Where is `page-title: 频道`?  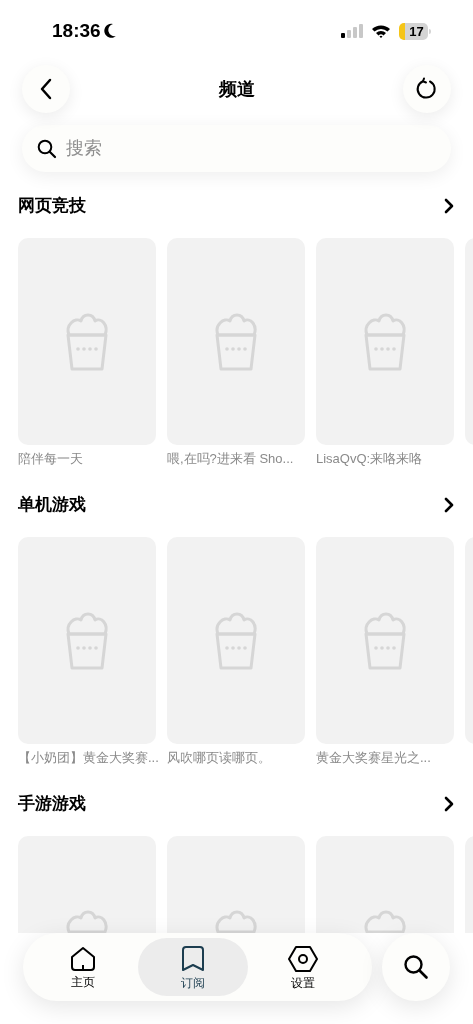
page-title: 频道 is located at coordinates (236, 89).